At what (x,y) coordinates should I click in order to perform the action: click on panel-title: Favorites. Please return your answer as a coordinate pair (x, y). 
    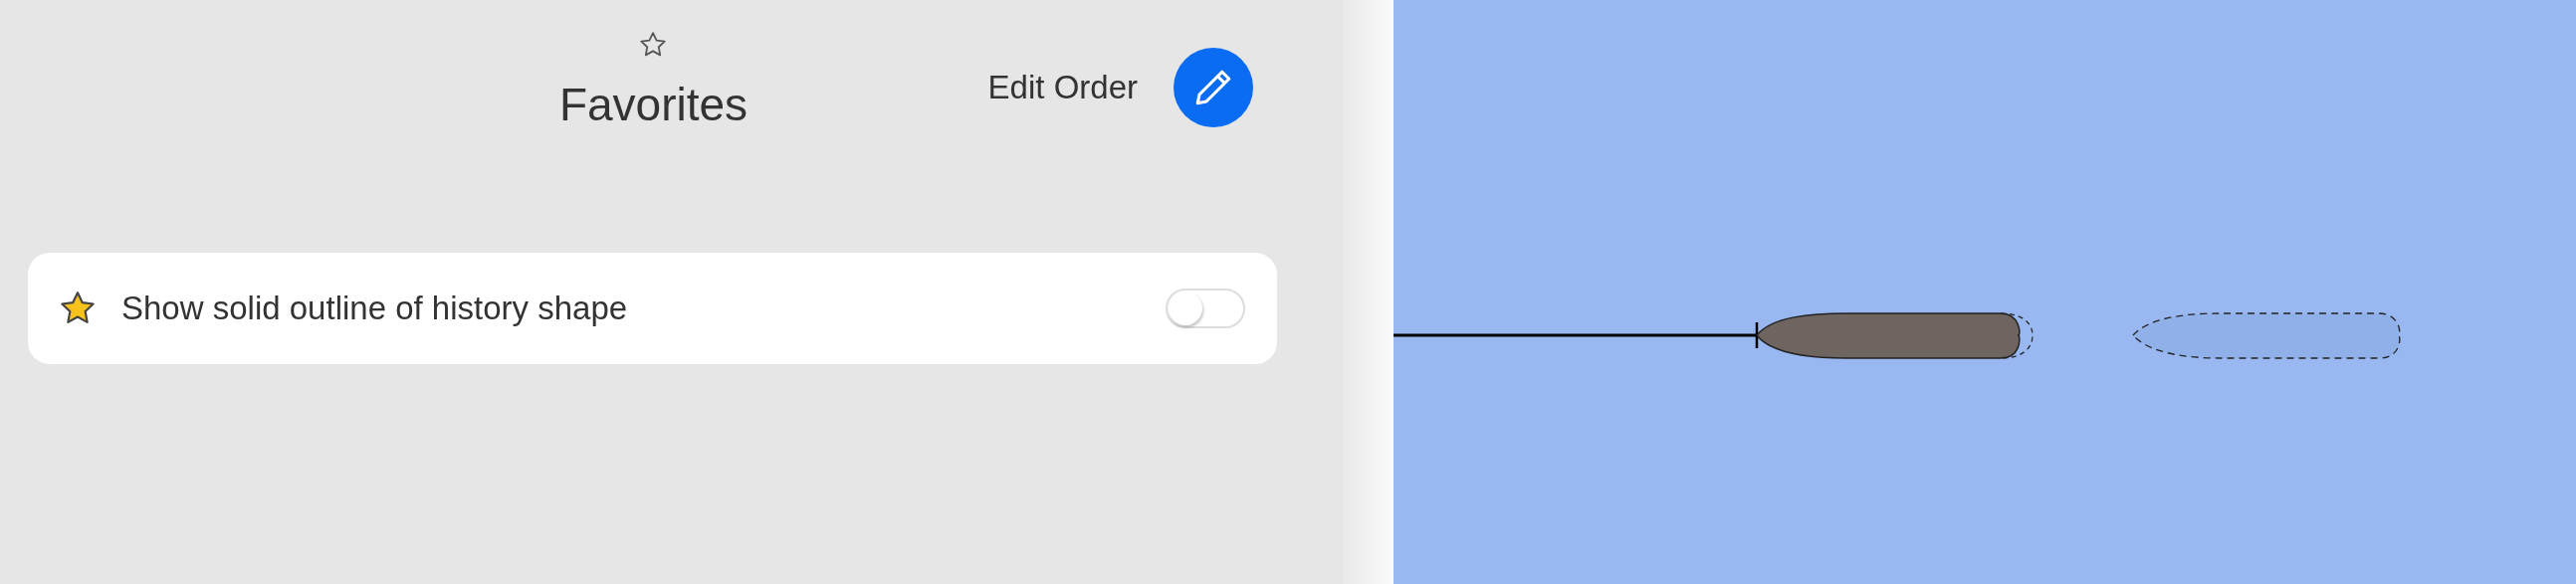
    Looking at the image, I should click on (653, 104).